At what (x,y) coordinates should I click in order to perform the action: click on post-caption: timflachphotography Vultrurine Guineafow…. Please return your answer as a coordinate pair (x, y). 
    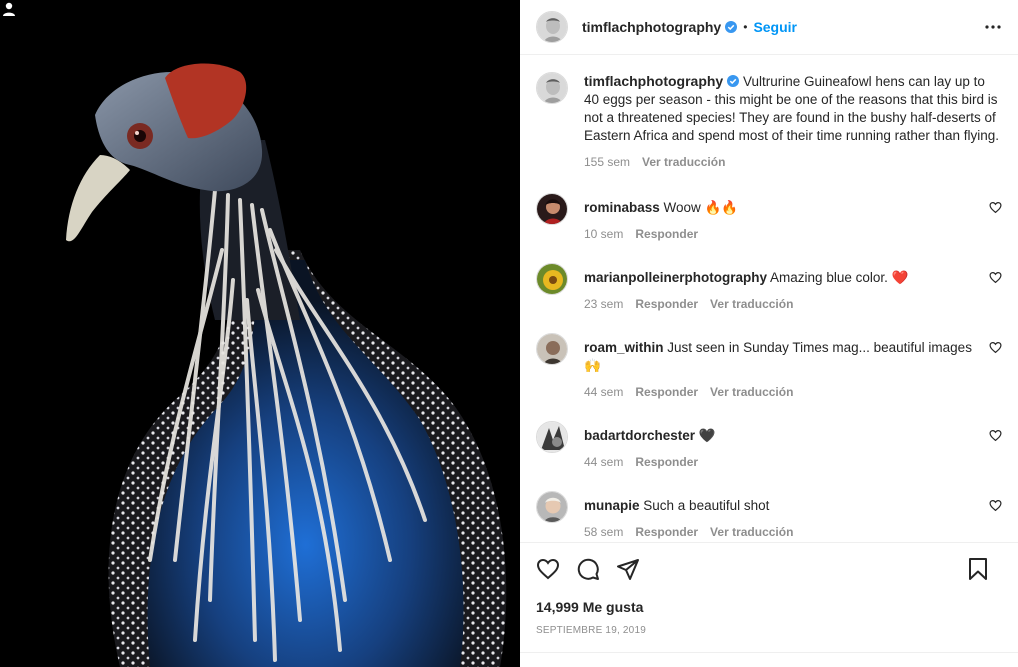
    Looking at the image, I should click on (769, 121).